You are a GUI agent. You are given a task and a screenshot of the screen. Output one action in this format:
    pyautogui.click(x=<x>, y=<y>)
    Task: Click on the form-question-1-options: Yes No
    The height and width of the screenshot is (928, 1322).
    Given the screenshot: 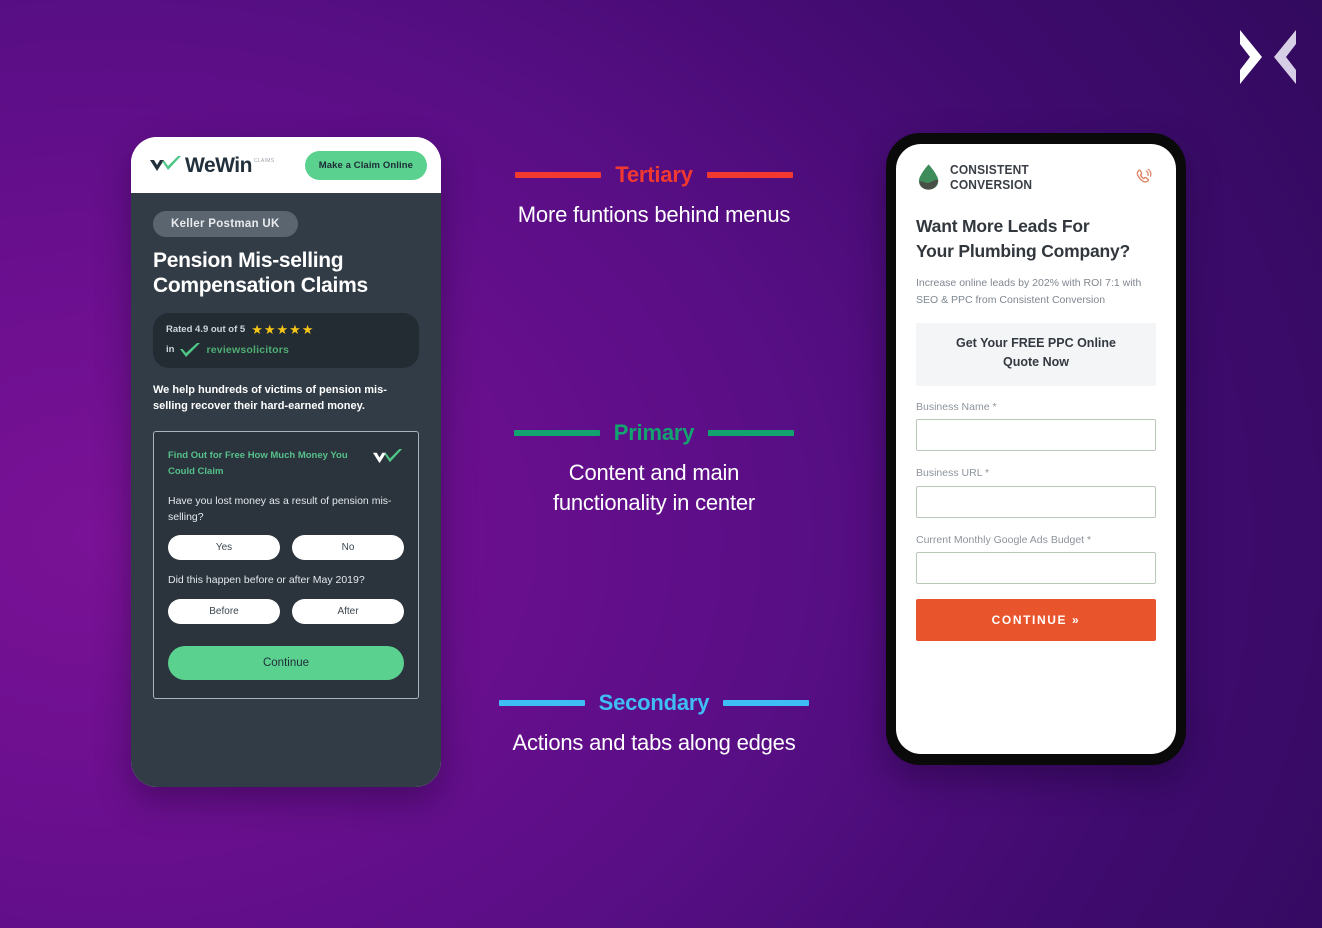 What is the action you would take?
    pyautogui.click(x=286, y=548)
    